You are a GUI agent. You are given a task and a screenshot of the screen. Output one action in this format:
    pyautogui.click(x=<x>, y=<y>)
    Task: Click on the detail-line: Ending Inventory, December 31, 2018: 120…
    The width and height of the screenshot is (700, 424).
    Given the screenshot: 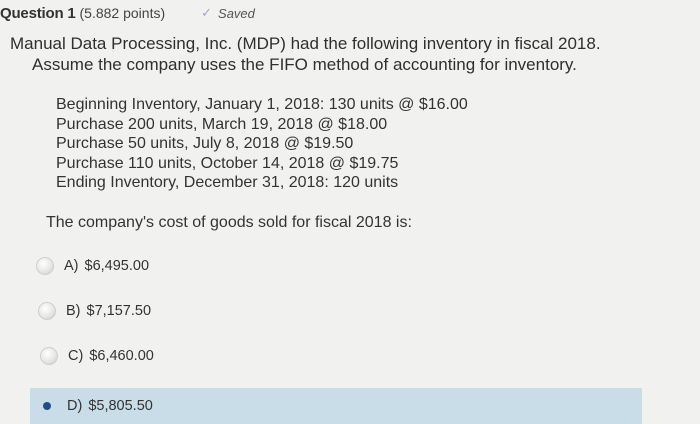 What is the action you would take?
    pyautogui.click(x=227, y=182)
    